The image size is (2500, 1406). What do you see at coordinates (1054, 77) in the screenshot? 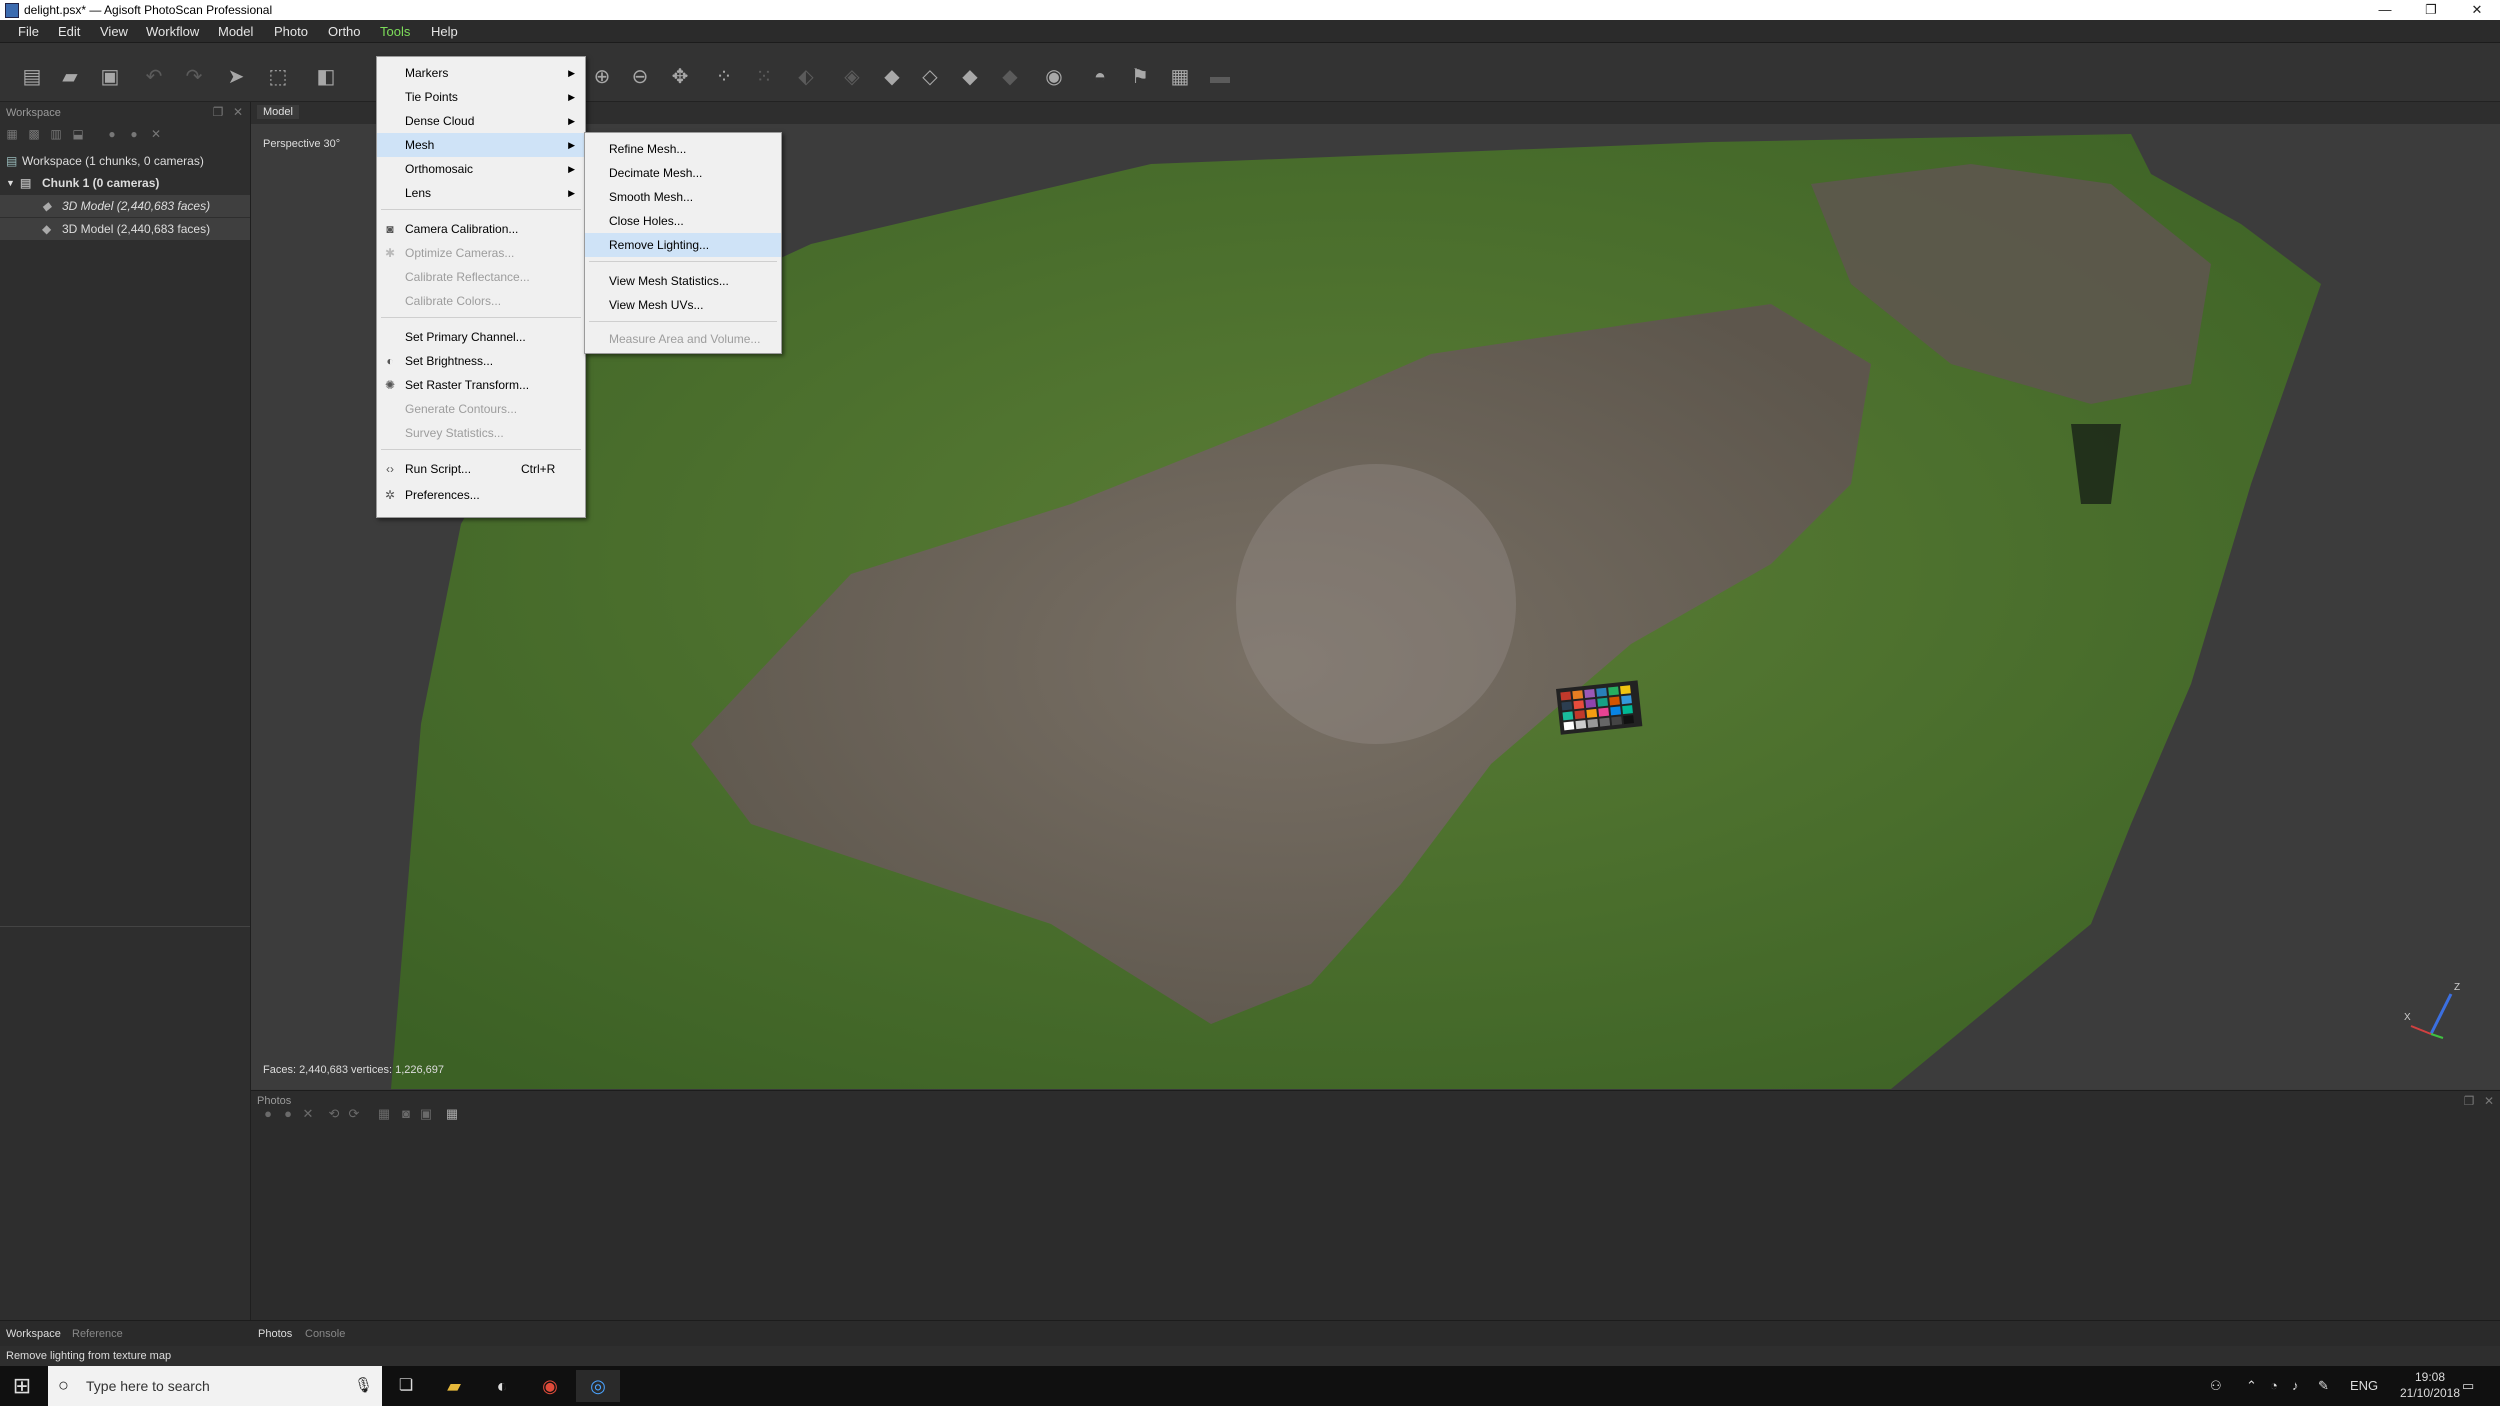
I see `show-cameras-icon: ◉` at bounding box center [1054, 77].